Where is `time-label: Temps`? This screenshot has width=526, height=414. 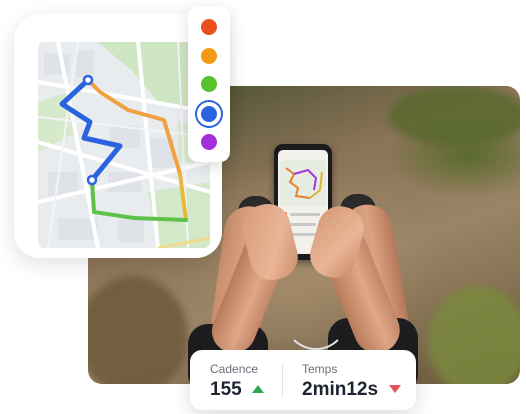
time-label: Temps is located at coordinates (320, 369).